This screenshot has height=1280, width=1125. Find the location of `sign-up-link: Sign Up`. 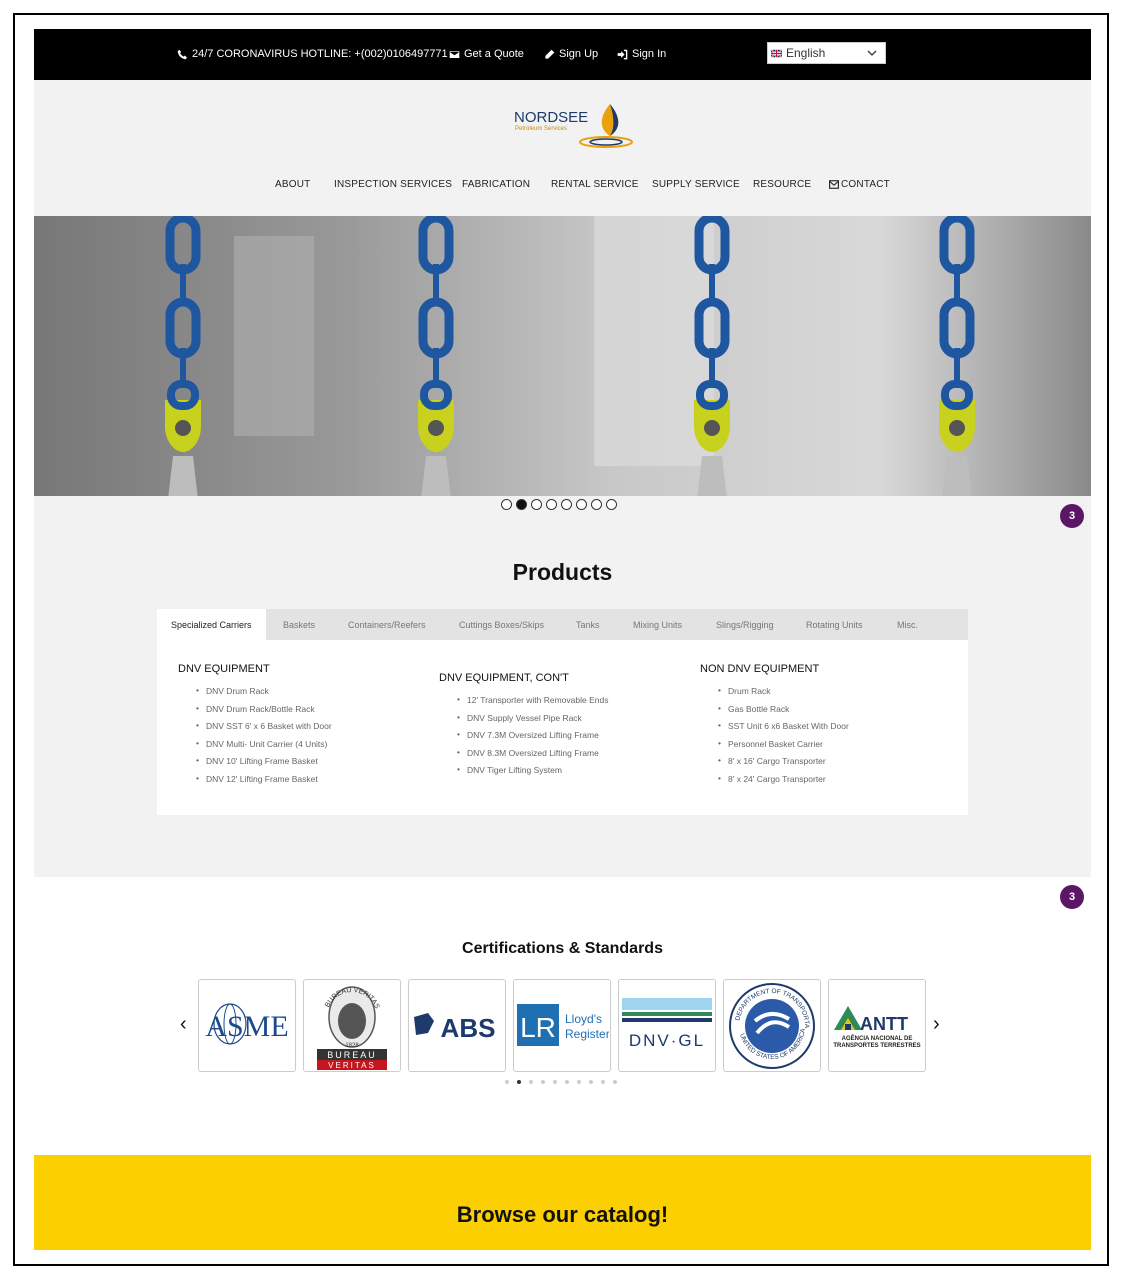

sign-up-link: Sign Up is located at coordinates (571, 54).